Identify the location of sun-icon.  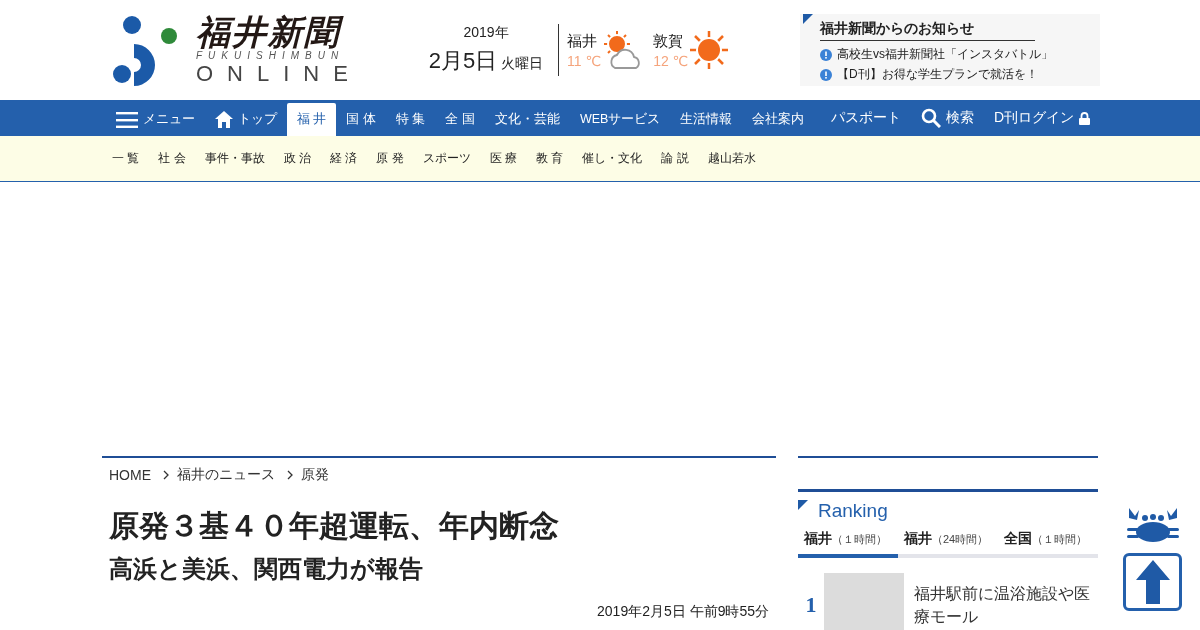
(709, 50).